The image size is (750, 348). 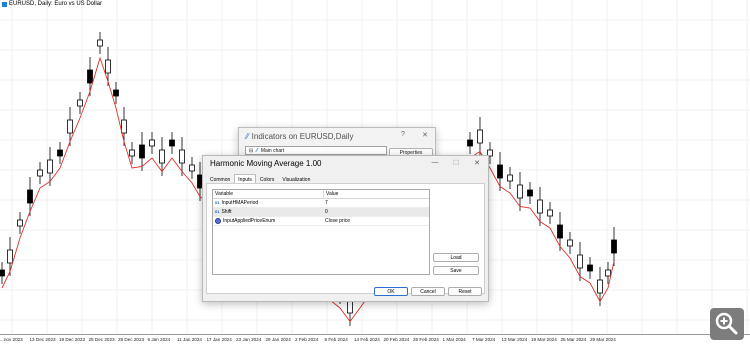 What do you see at coordinates (240, 203) in the screenshot?
I see `variable-name: InputHMAPeriod` at bounding box center [240, 203].